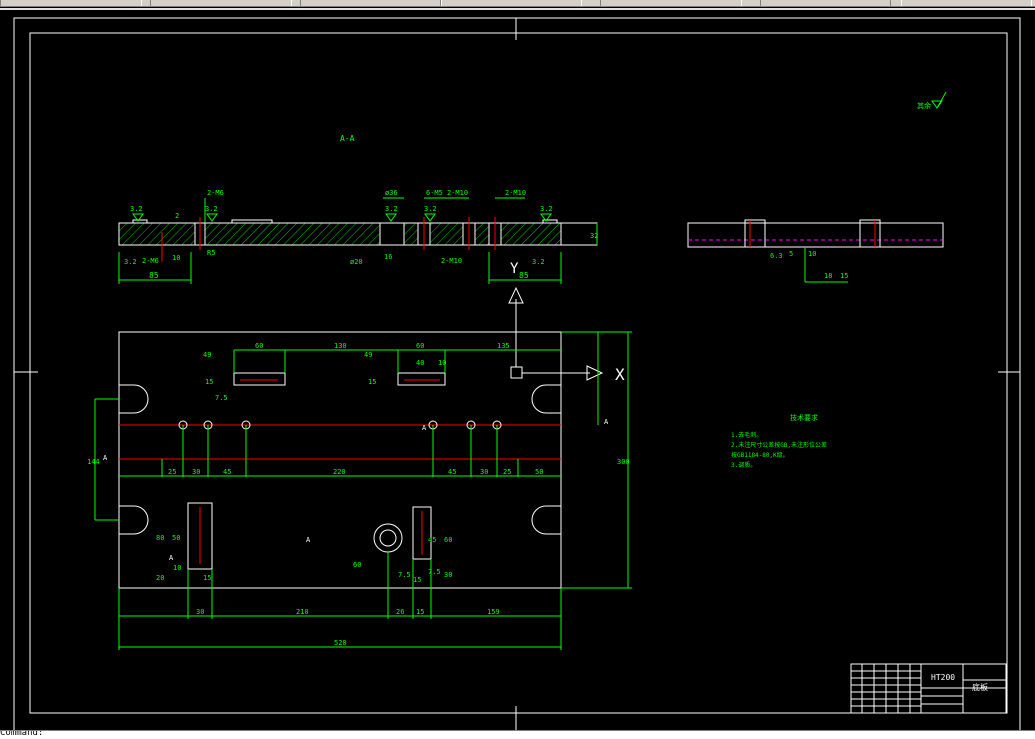  Describe the element at coordinates (791, 254) in the screenshot. I see `dimension-label: 5` at that location.